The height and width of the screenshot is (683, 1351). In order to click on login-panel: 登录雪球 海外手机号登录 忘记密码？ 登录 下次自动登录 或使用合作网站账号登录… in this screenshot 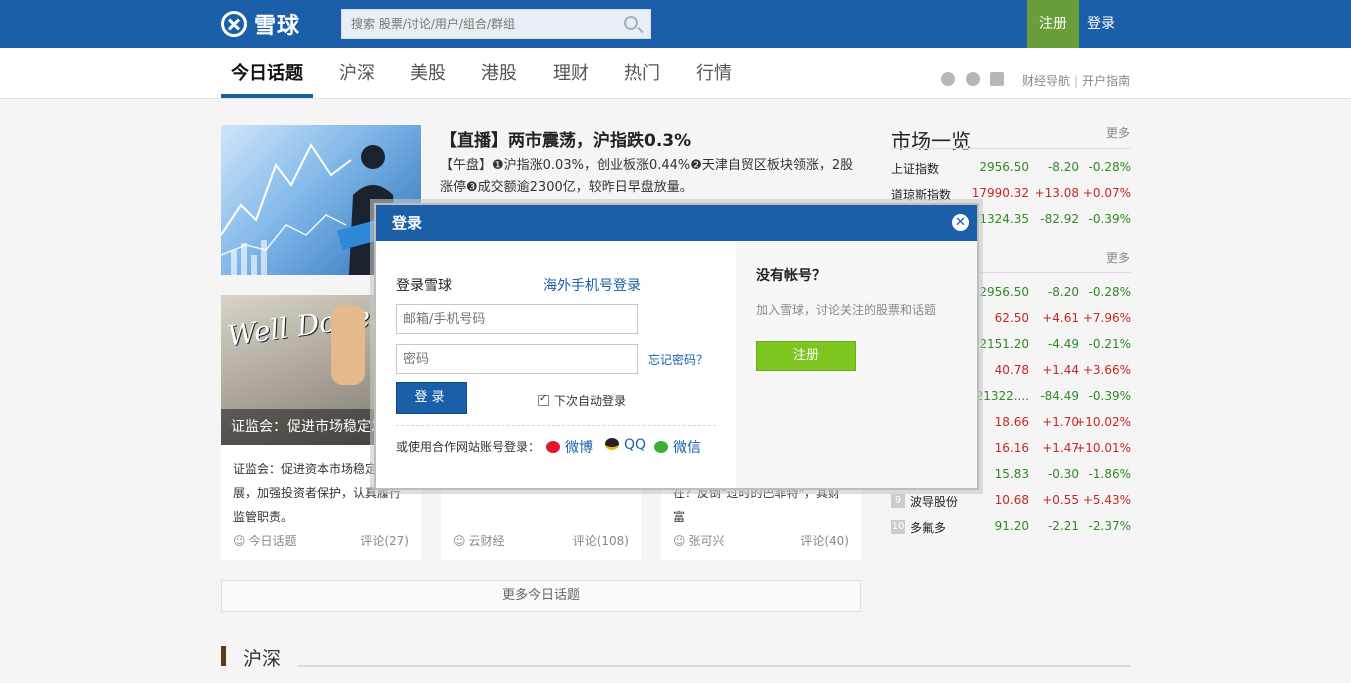, I will do `click(556, 364)`.